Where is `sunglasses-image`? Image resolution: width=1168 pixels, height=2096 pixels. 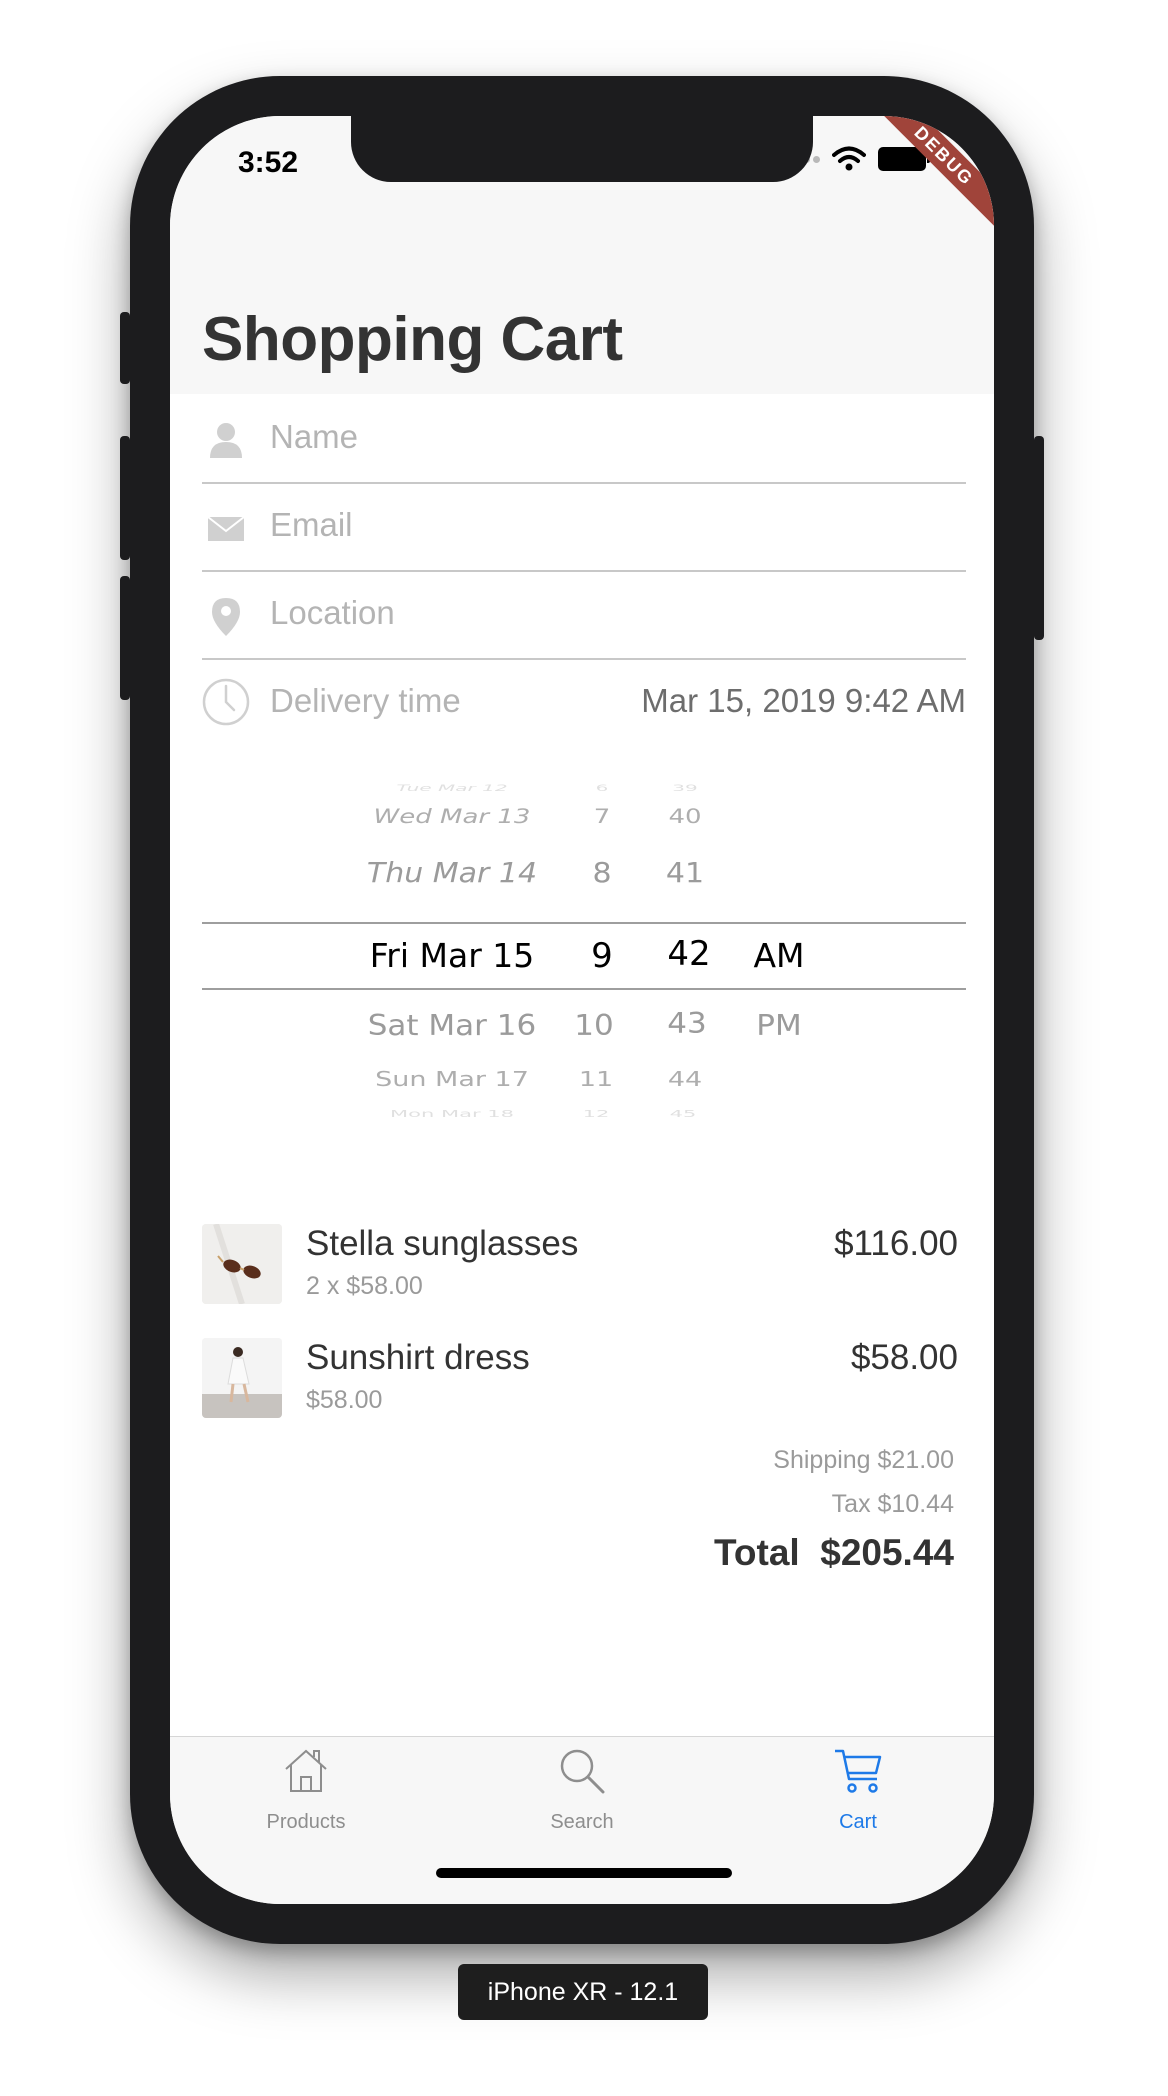
sunglasses-image is located at coordinates (242, 1264).